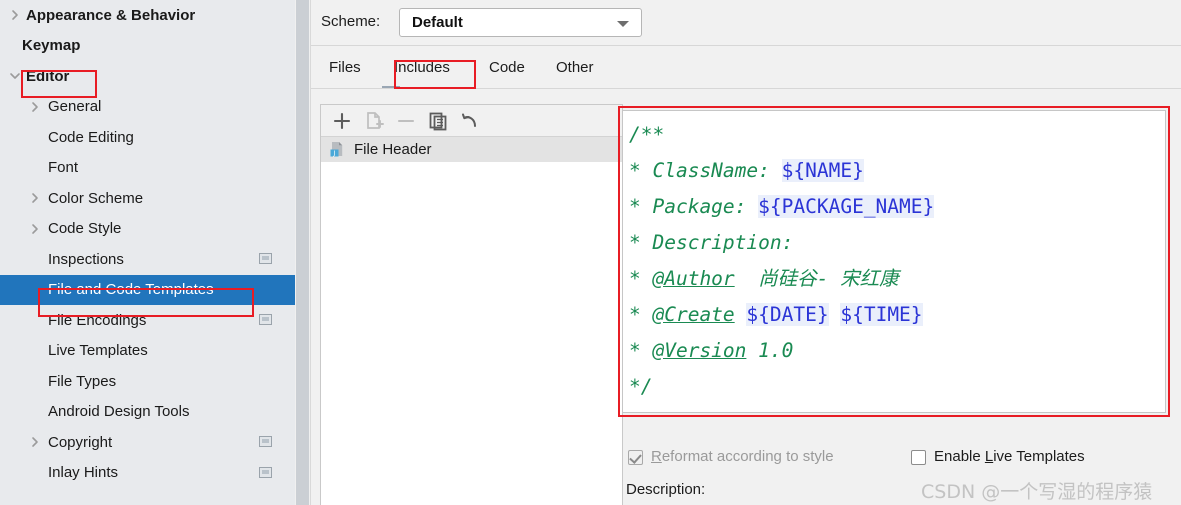 This screenshot has height=505, width=1181. Describe the element at coordinates (989, 456) in the screenshot. I see `live-templates-label-mnemonic: L` at that location.